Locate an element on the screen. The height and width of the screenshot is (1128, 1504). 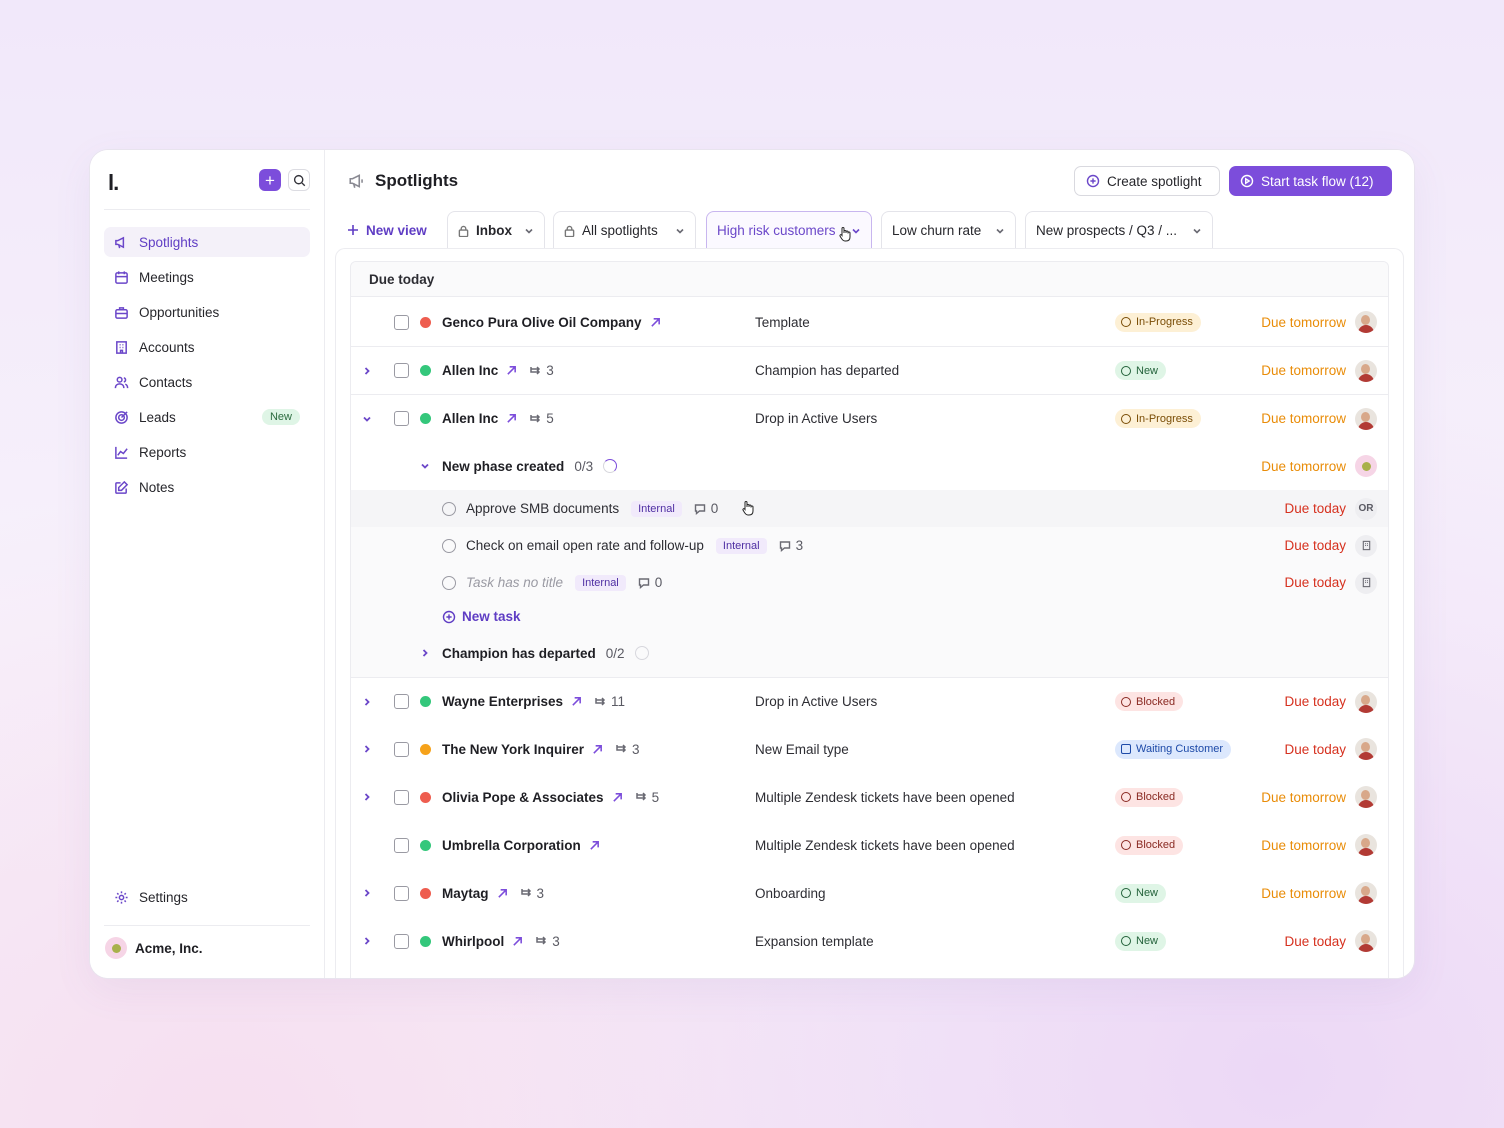
tab-inbox: Inbox is located at coordinates (496, 230).